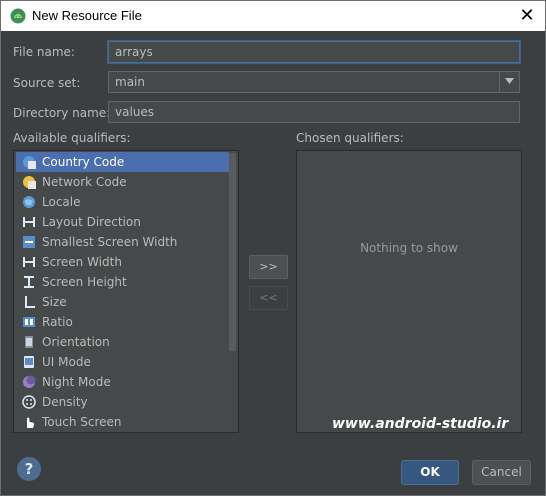 The image size is (546, 496). I want to click on list-item: Layout Direction, so click(122, 222).